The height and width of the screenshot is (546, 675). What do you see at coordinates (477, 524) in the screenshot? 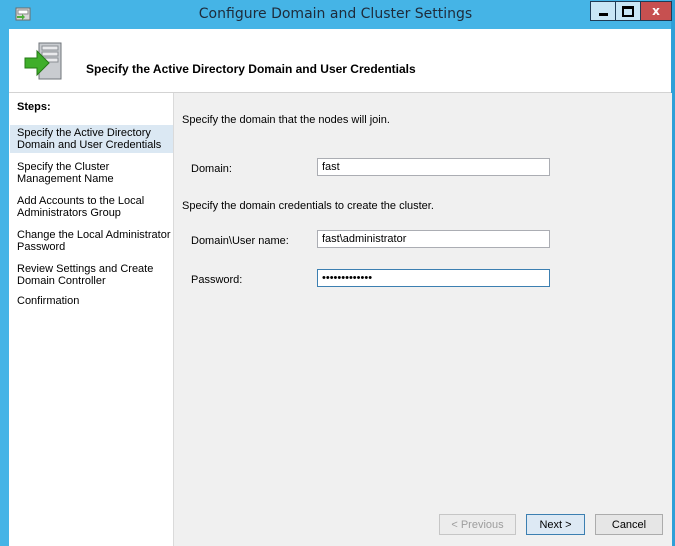
I see `previous-button: < Previous` at bounding box center [477, 524].